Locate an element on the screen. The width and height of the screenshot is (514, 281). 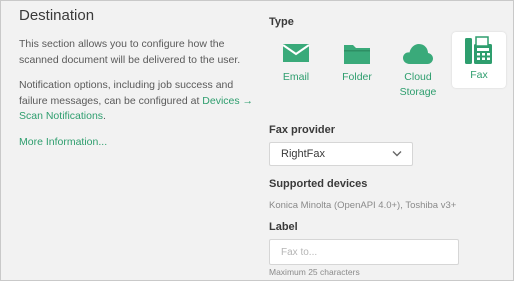
label-input is located at coordinates (364, 252).